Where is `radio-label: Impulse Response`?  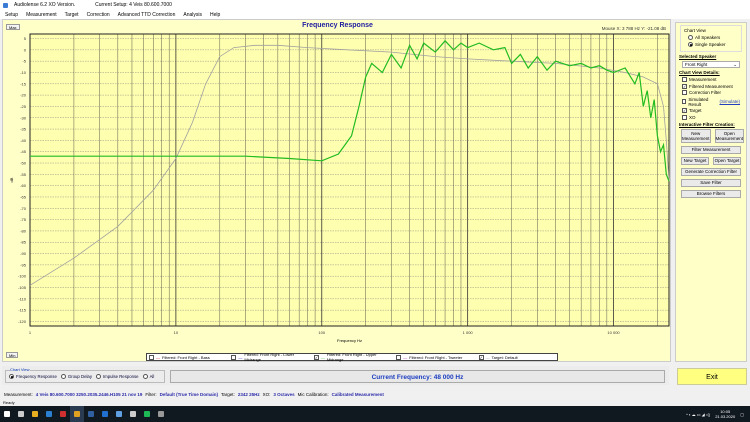 radio-label: Impulse Response is located at coordinates (120, 376).